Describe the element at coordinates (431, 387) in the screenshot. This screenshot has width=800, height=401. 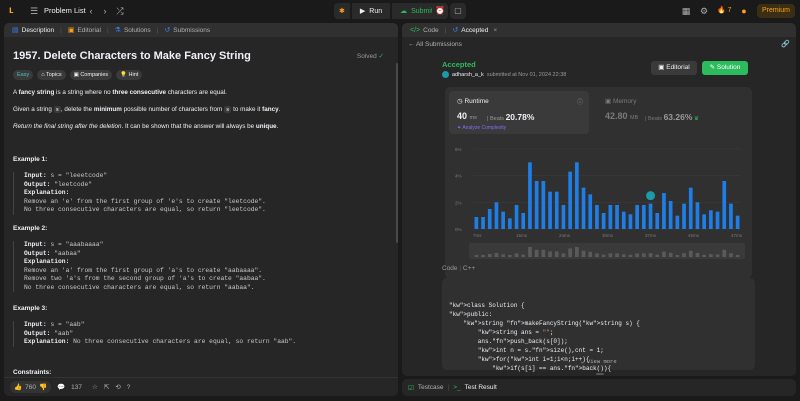
I see `tab-testcase: Testcase` at that location.